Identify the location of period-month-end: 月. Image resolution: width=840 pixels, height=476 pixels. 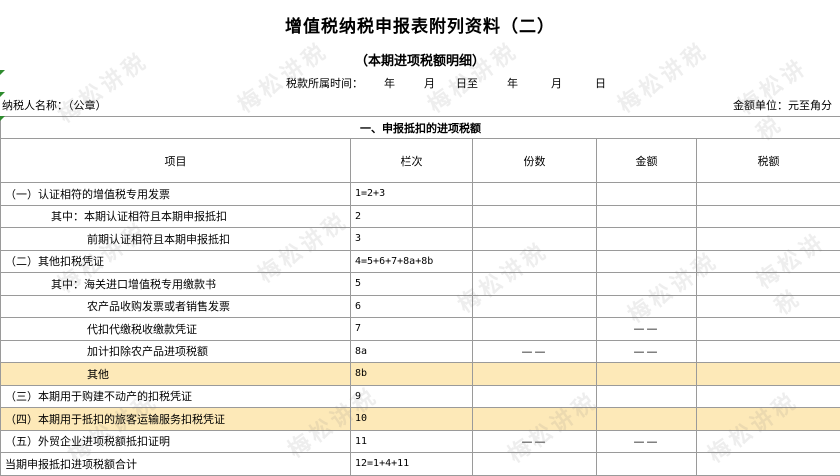
(556, 83).